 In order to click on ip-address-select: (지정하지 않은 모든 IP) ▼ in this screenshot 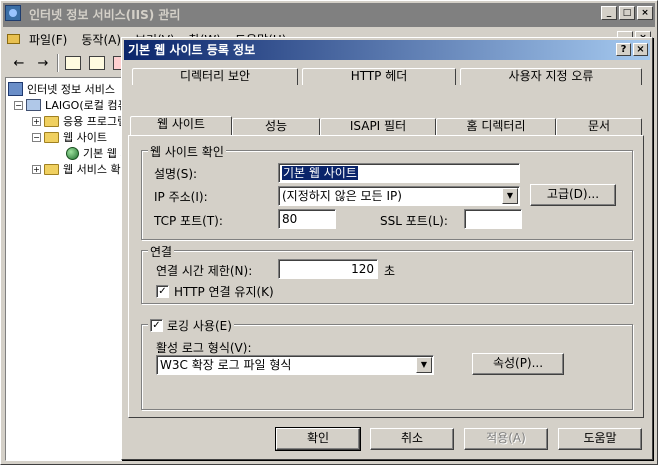, I will do `click(399, 196)`.